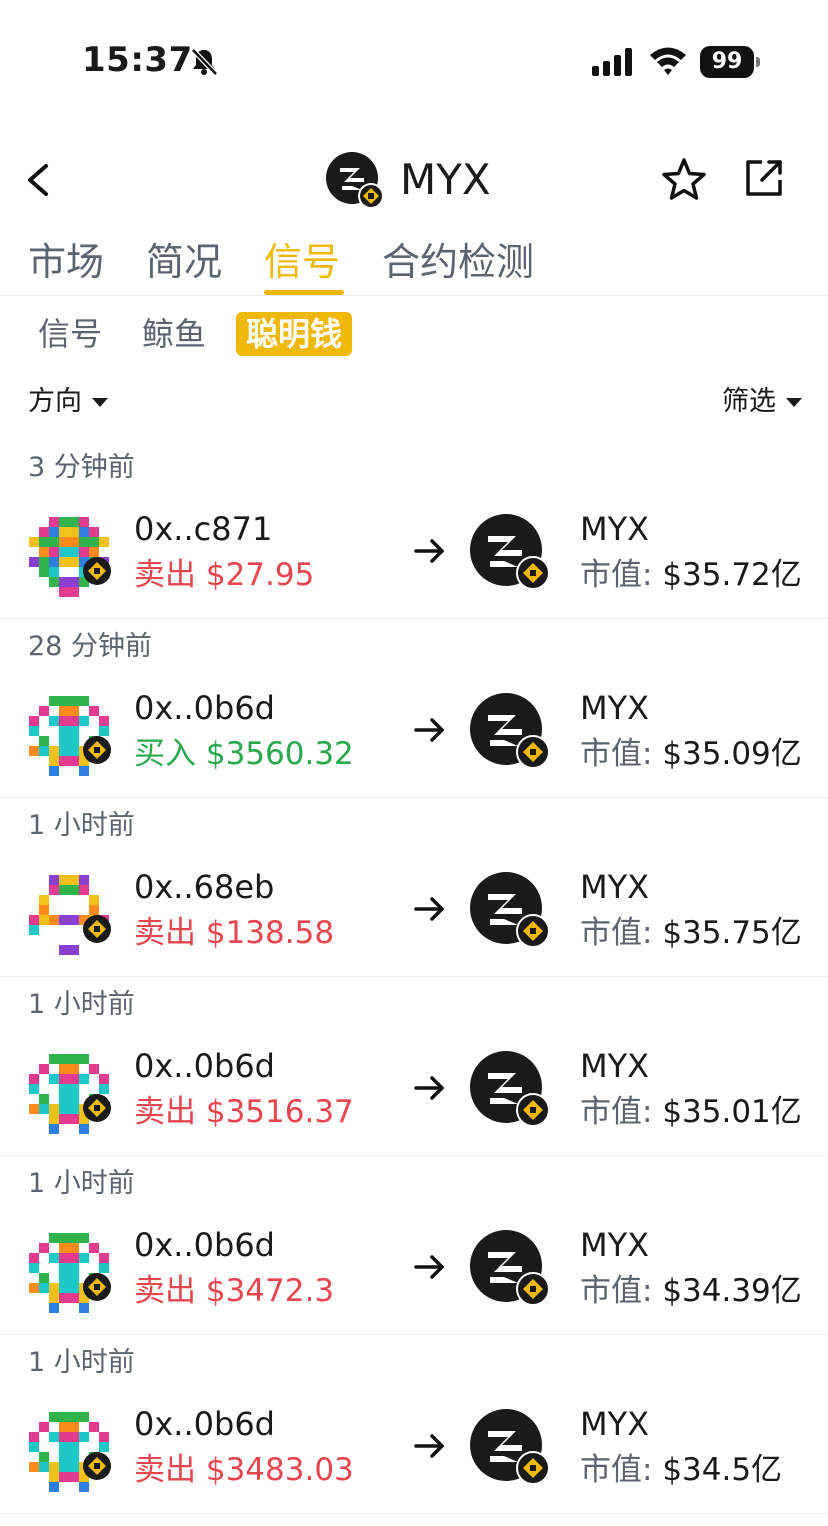 The height and width of the screenshot is (1526, 828). Describe the element at coordinates (55, 401) in the screenshot. I see `direction-label: 方向` at that location.